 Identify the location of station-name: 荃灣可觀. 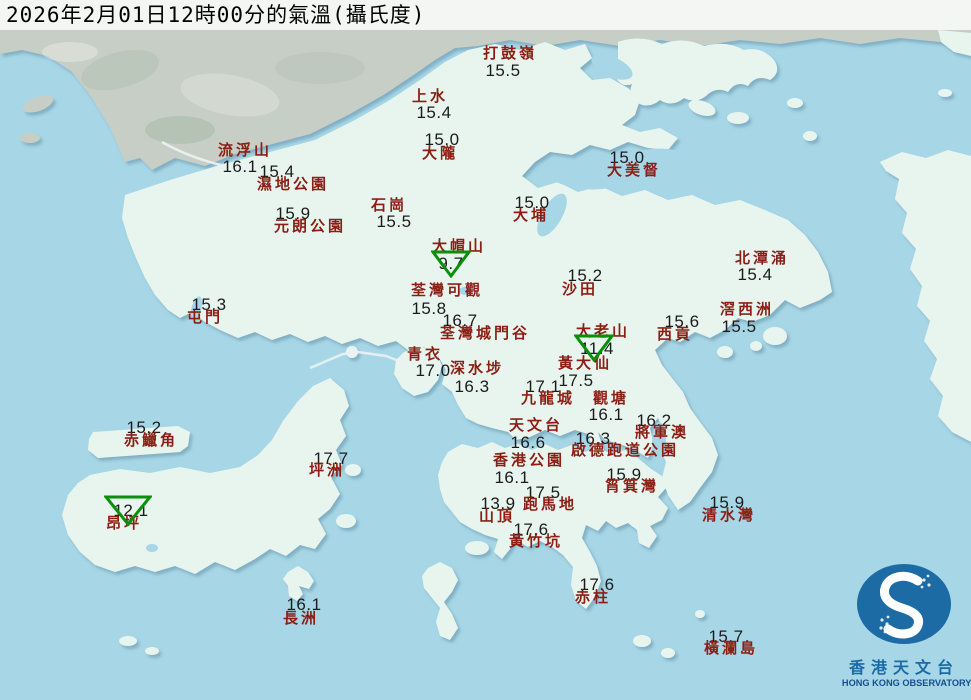
(447, 290).